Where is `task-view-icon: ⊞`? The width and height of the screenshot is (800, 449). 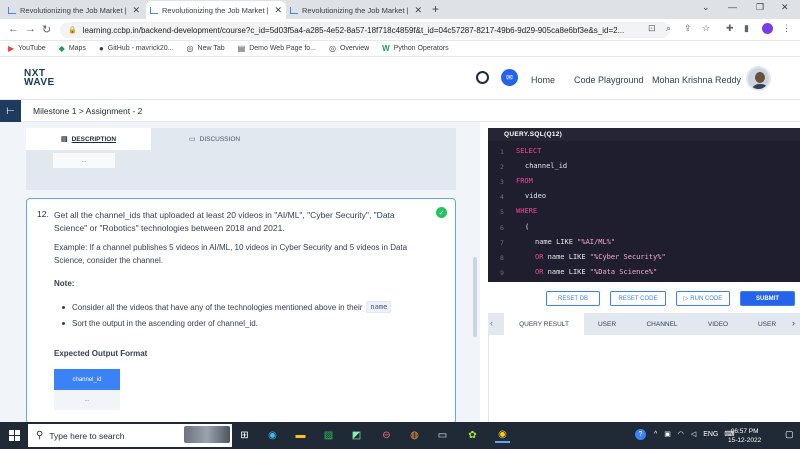
task-view-icon: ⊞ is located at coordinates (244, 435).